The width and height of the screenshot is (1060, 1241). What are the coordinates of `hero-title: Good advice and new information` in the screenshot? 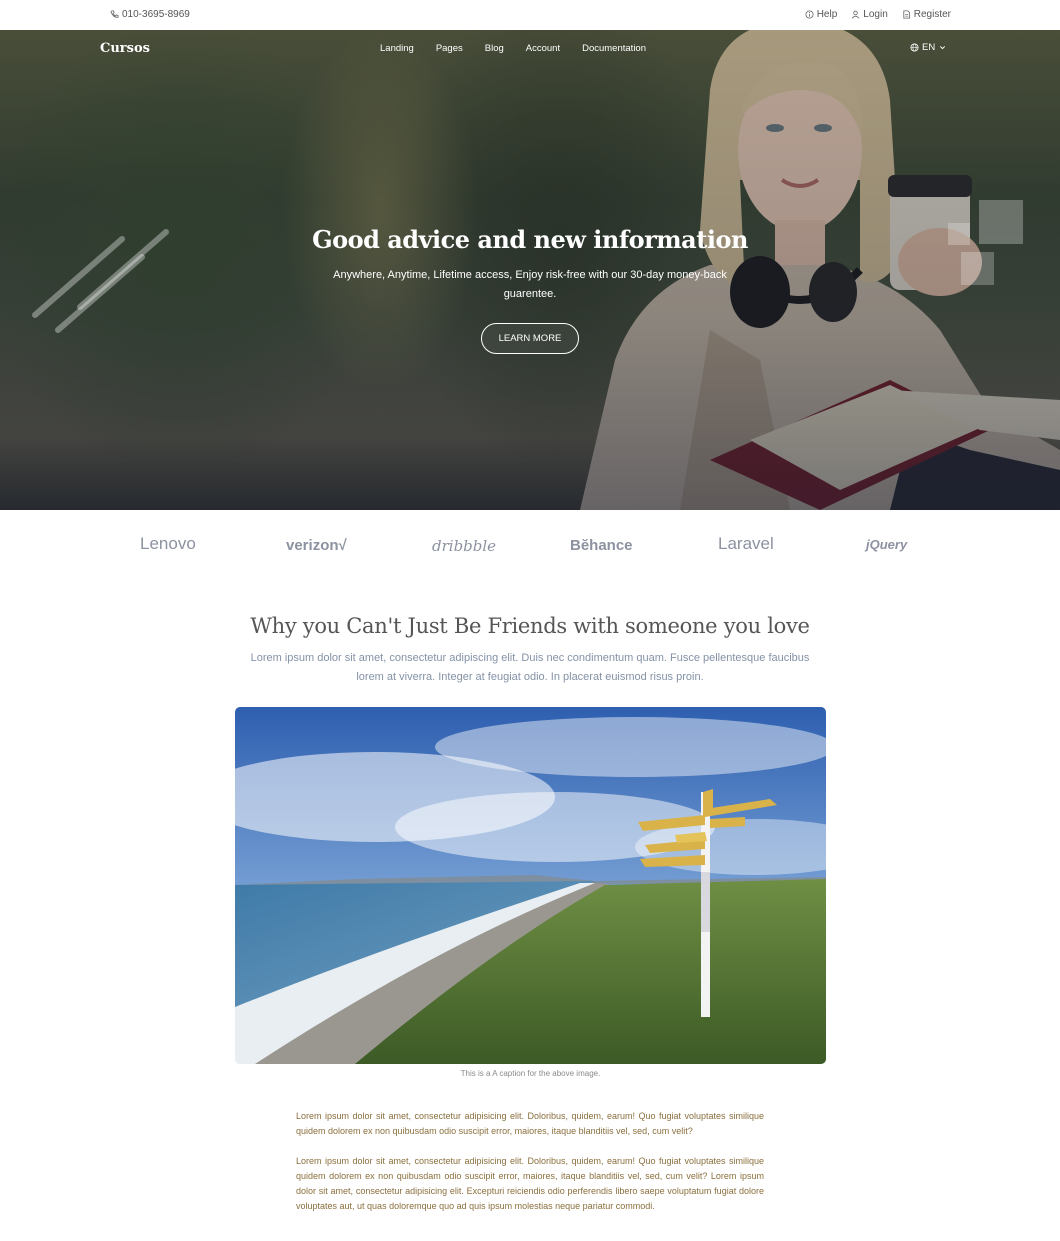 It's located at (530, 239).